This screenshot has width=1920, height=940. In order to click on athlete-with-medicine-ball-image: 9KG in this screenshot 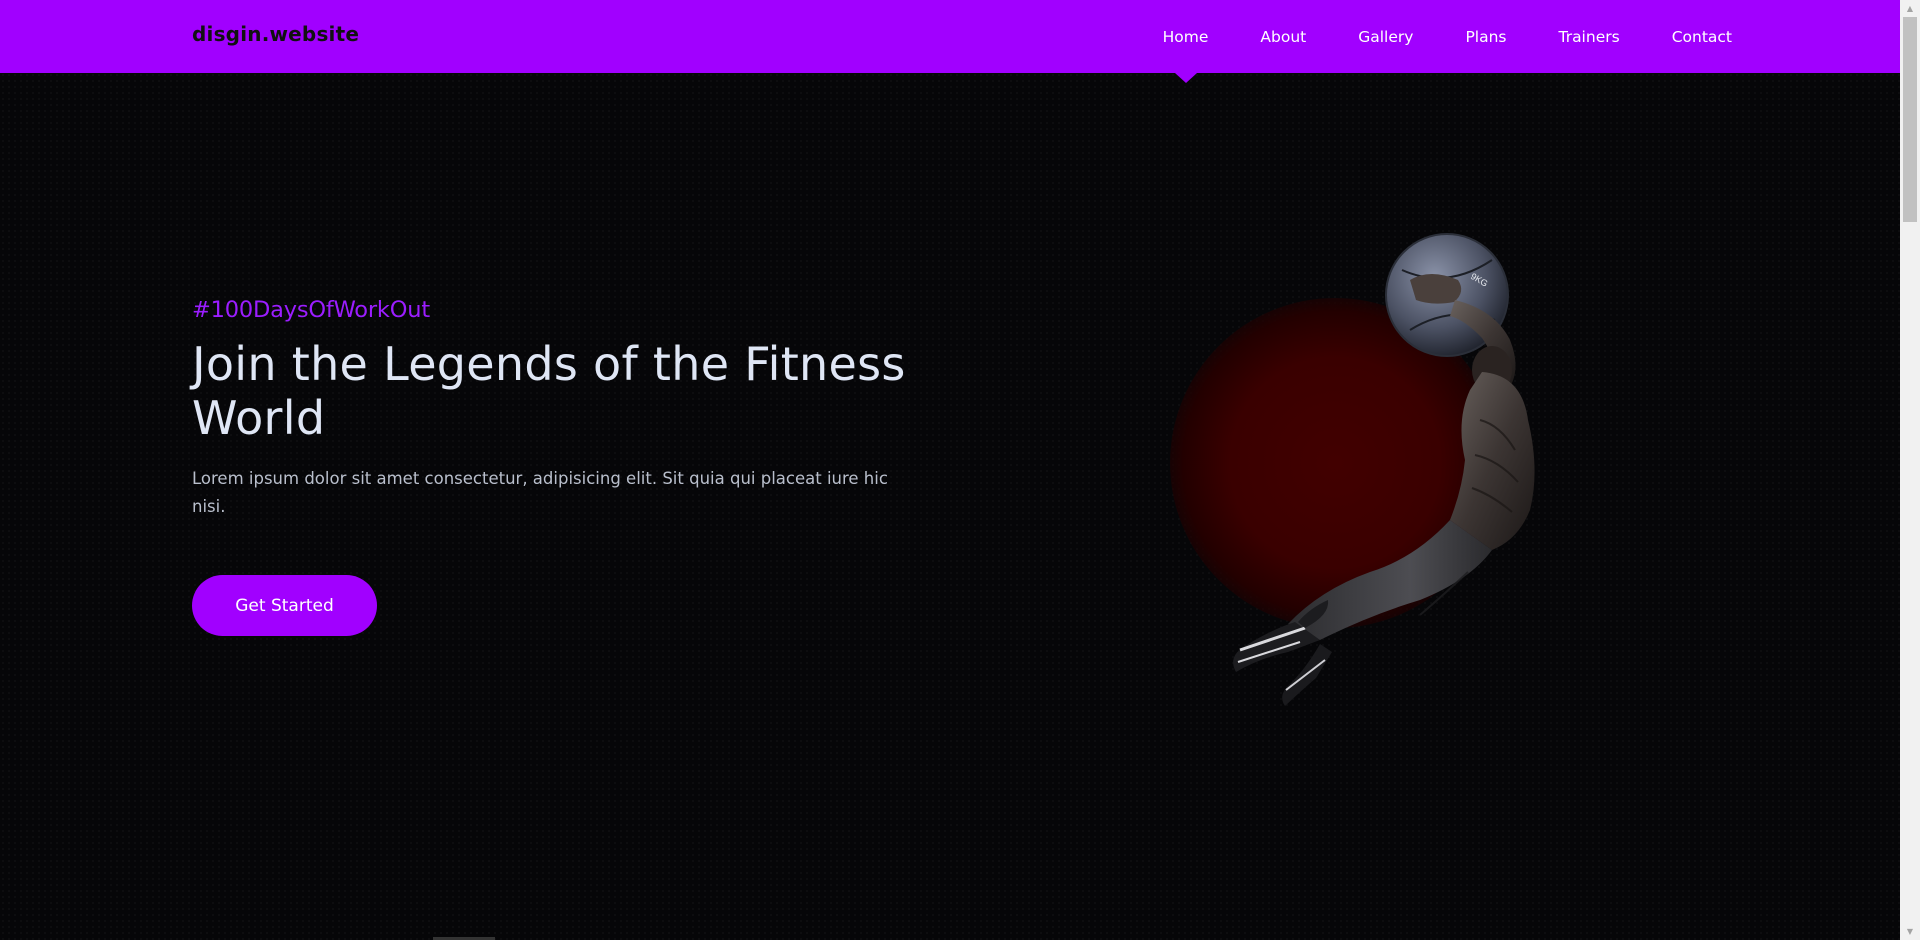, I will do `click(1384, 469)`.